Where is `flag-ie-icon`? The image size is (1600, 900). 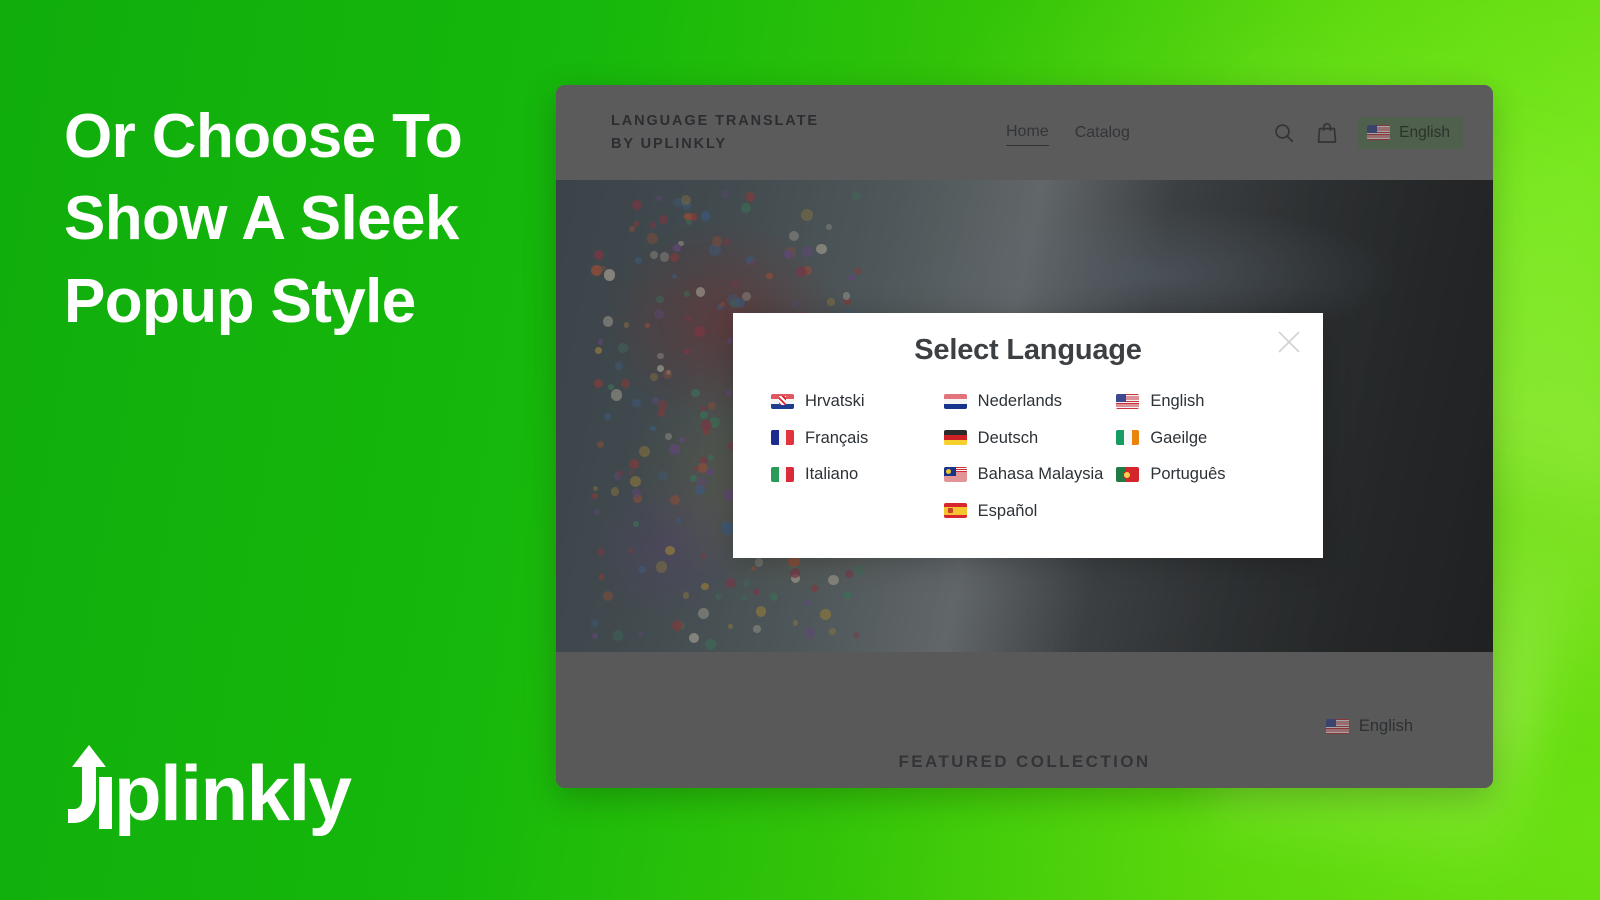
flag-ie-icon is located at coordinates (1128, 438).